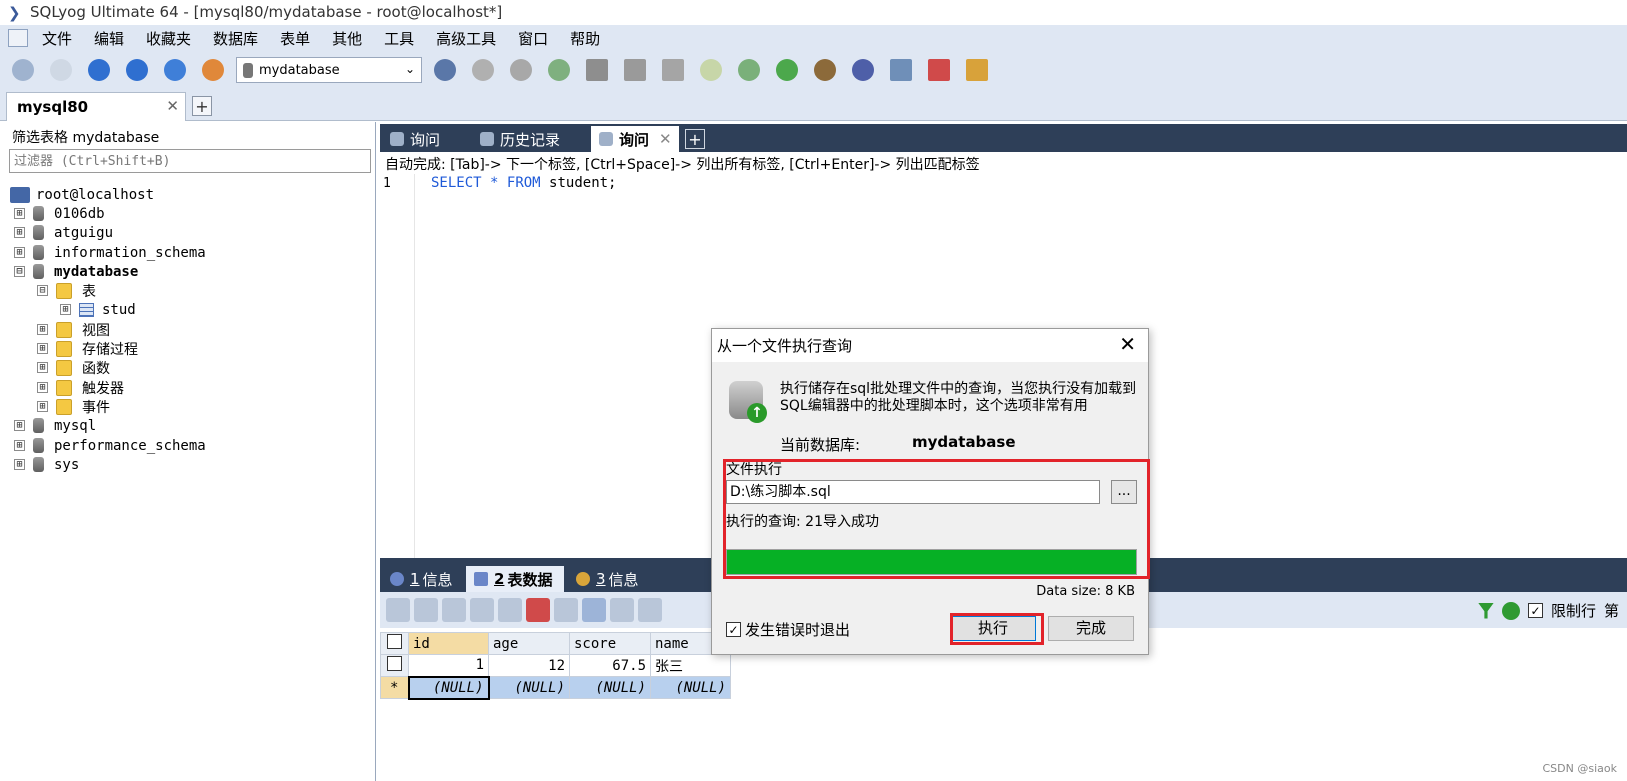 This screenshot has width=1627, height=781. Describe the element at coordinates (622, 610) in the screenshot. I see `form-view-icon` at that location.